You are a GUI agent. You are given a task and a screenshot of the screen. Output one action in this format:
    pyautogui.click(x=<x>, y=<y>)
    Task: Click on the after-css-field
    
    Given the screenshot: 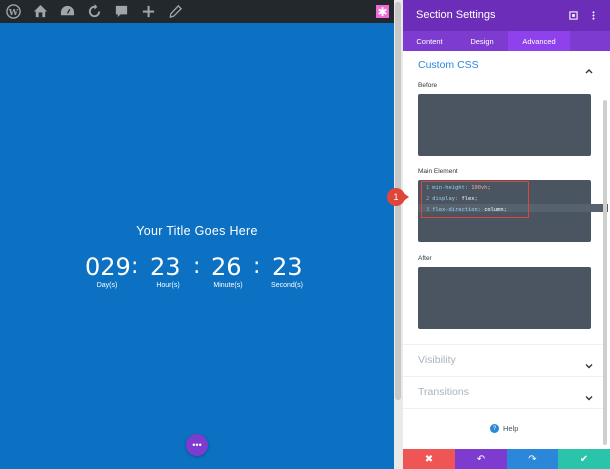 What is the action you would take?
    pyautogui.click(x=504, y=298)
    